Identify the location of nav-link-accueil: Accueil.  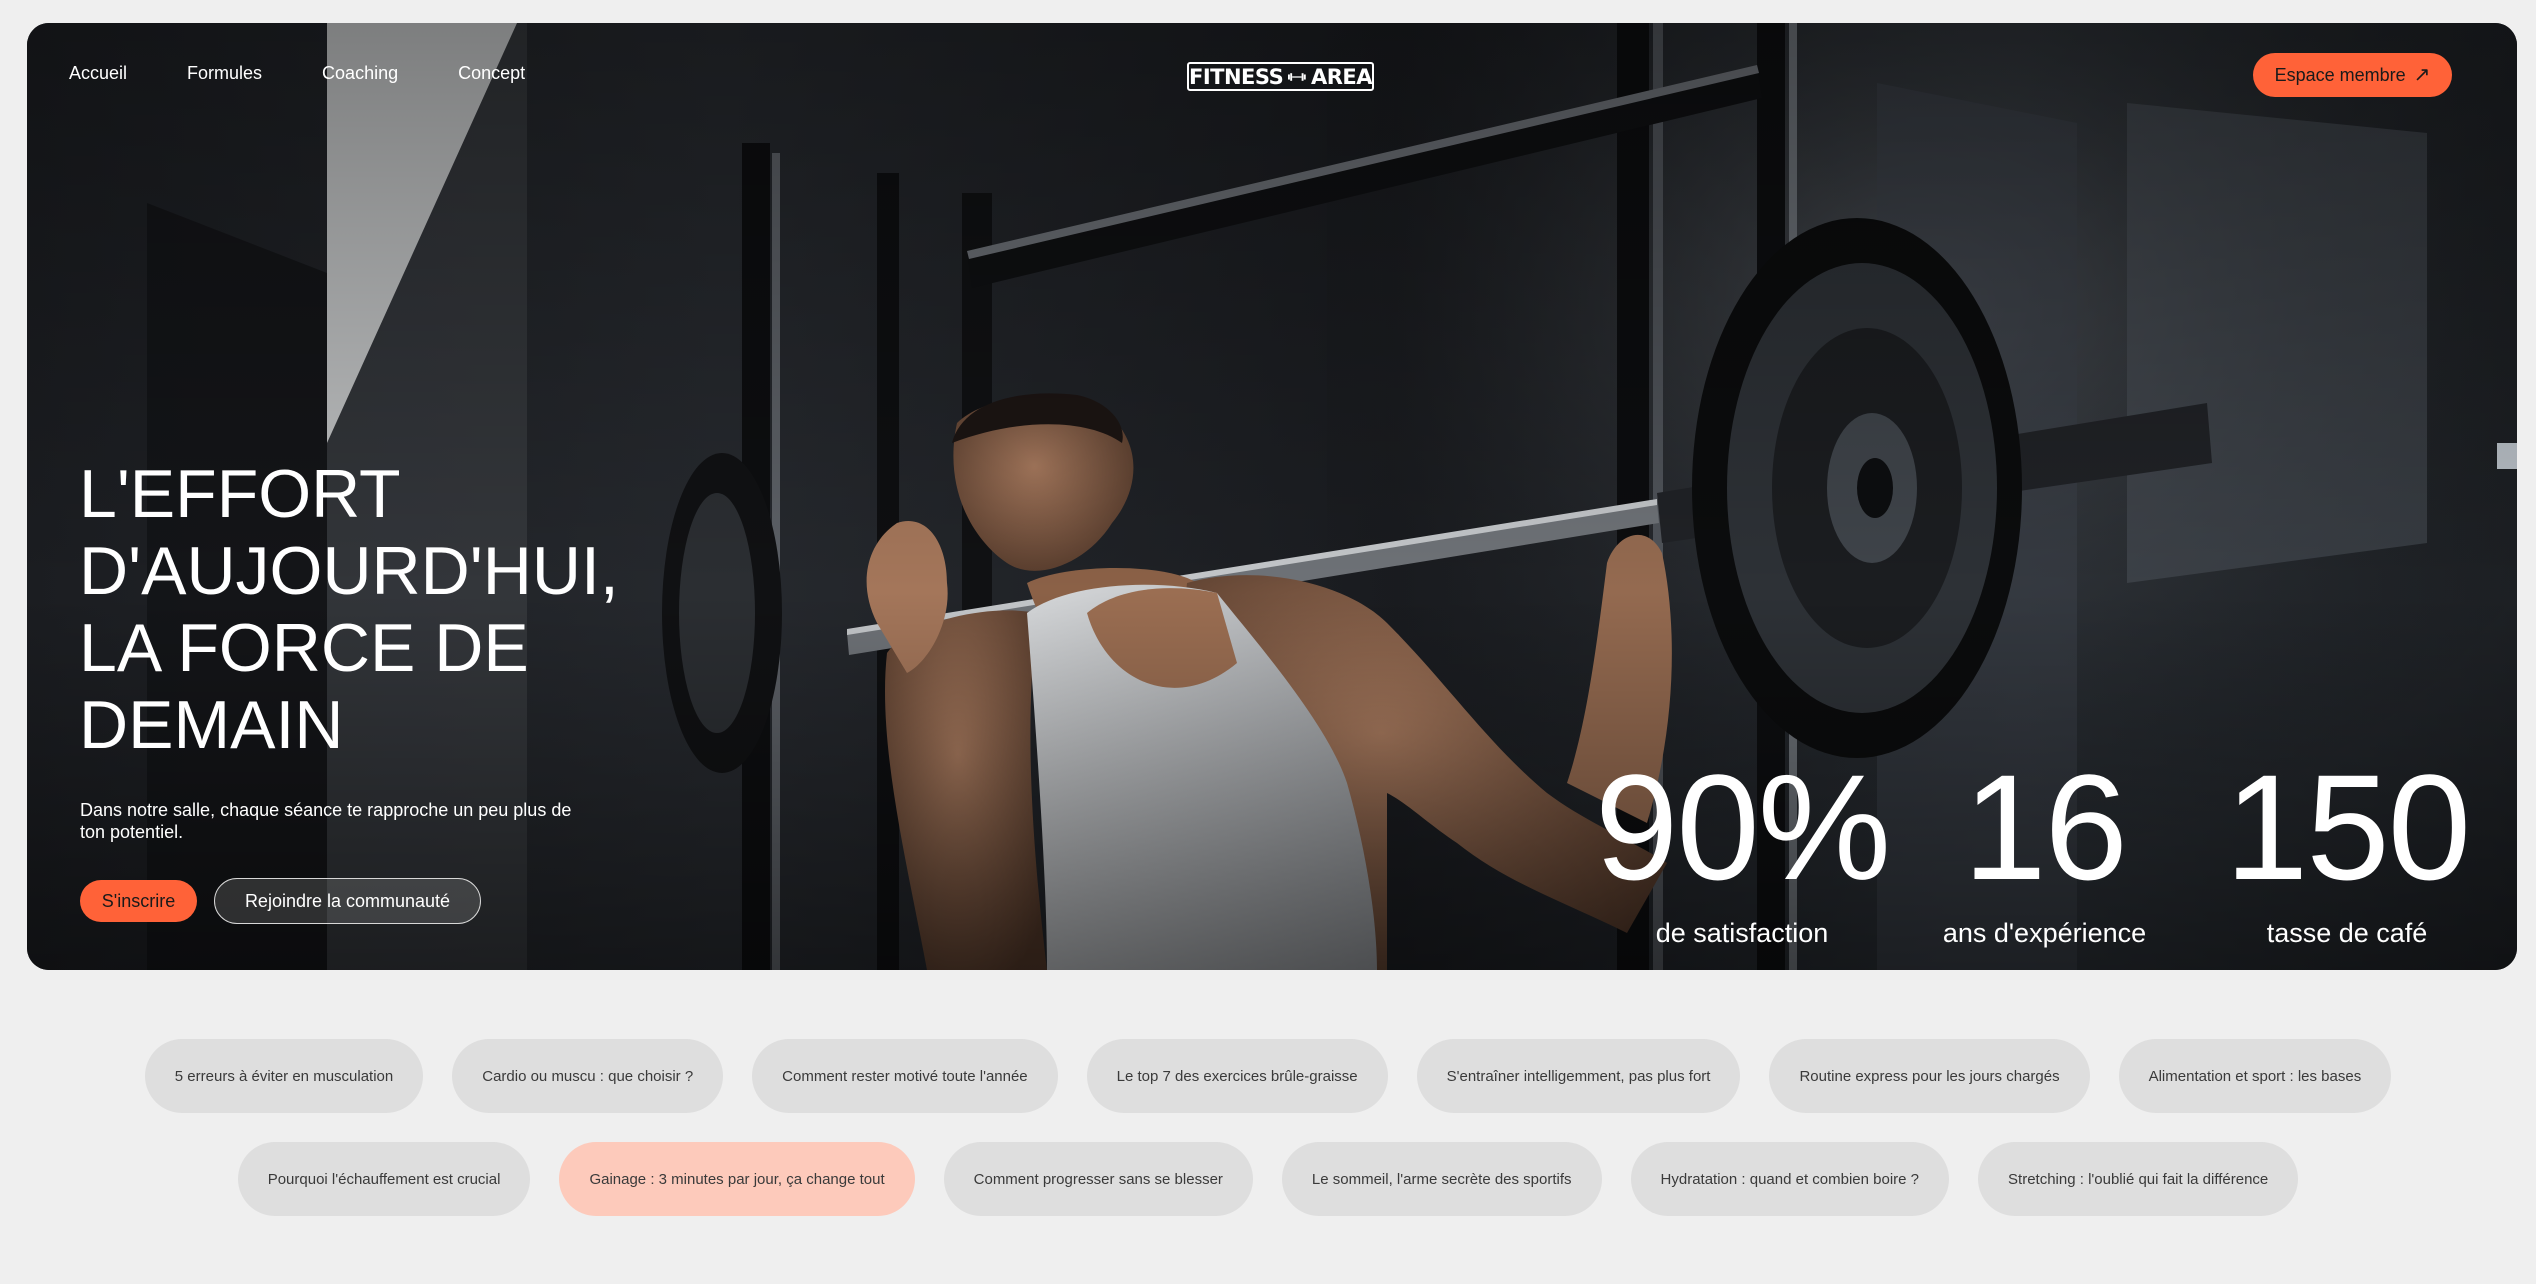
(98, 73).